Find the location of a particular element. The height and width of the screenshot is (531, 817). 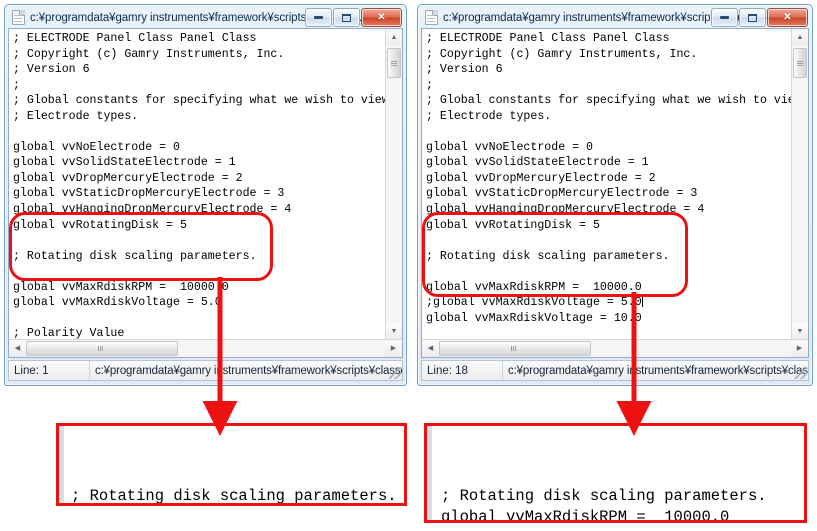

scroll-up-arrow-right: ▲ is located at coordinates (800, 37).